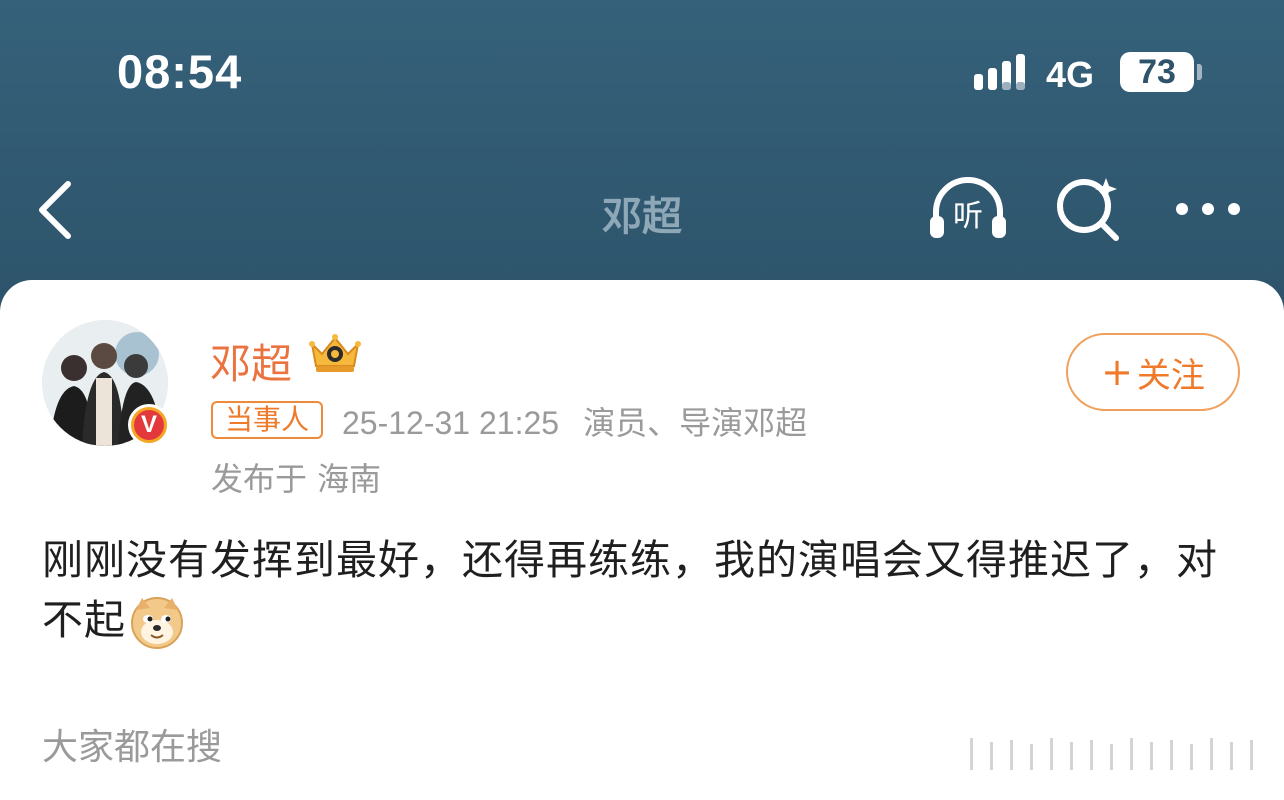 This screenshot has height=800, width=1284. I want to click on follow-label: 关注, so click(1170, 375).